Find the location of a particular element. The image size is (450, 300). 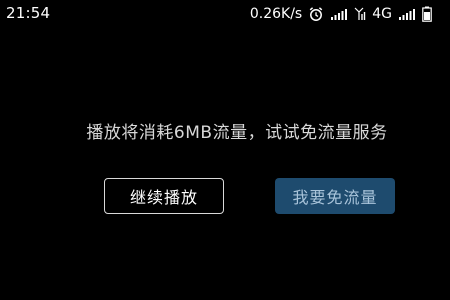

status-bar: 21:54 0.26K/s 4G is located at coordinates (225, 14).